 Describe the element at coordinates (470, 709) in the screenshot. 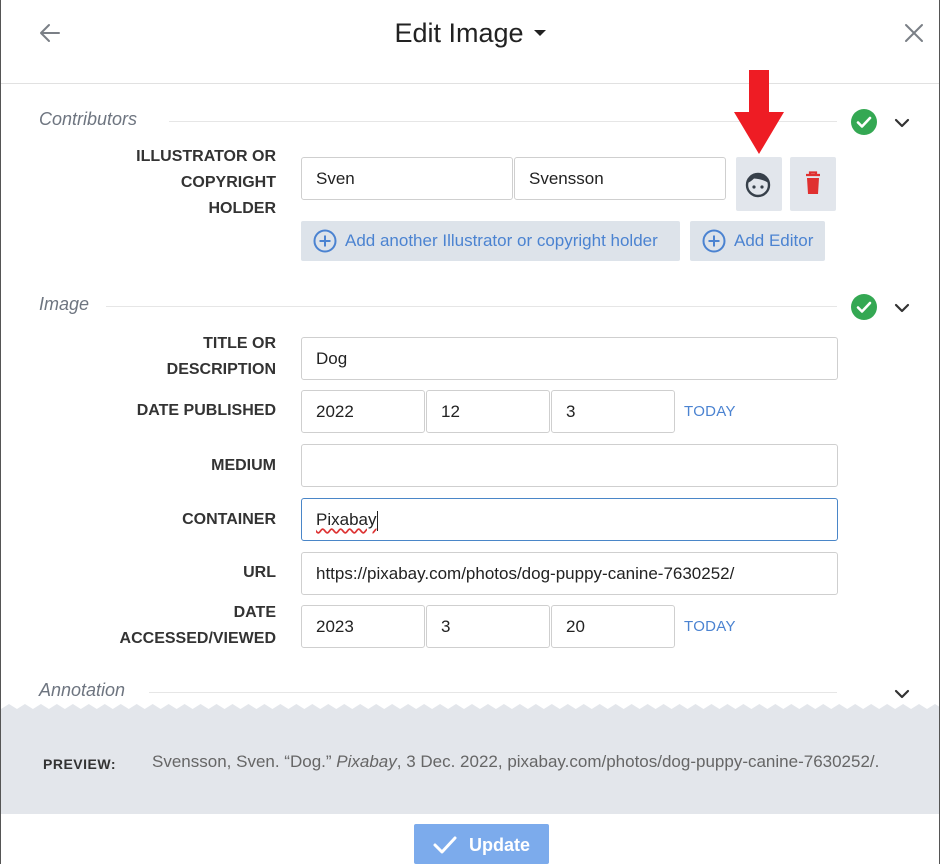

I see `zigzag-edge` at that location.